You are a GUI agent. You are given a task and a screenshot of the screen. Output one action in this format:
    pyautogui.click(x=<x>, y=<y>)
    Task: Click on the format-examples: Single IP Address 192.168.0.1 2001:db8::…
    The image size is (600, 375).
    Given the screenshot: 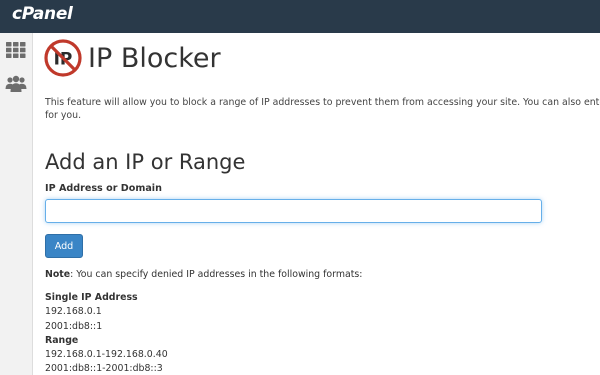 What is the action you would take?
    pyautogui.click(x=106, y=333)
    